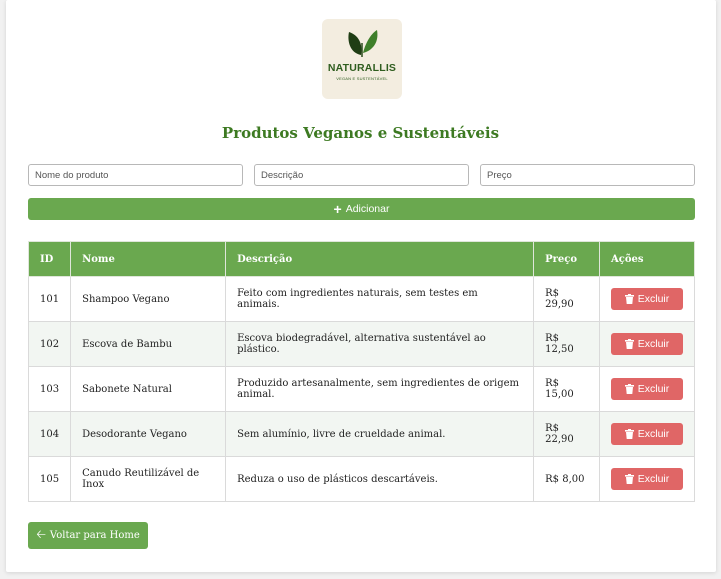  Describe the element at coordinates (566, 389) in the screenshot. I see `cell-price: R$ 15,00` at that location.